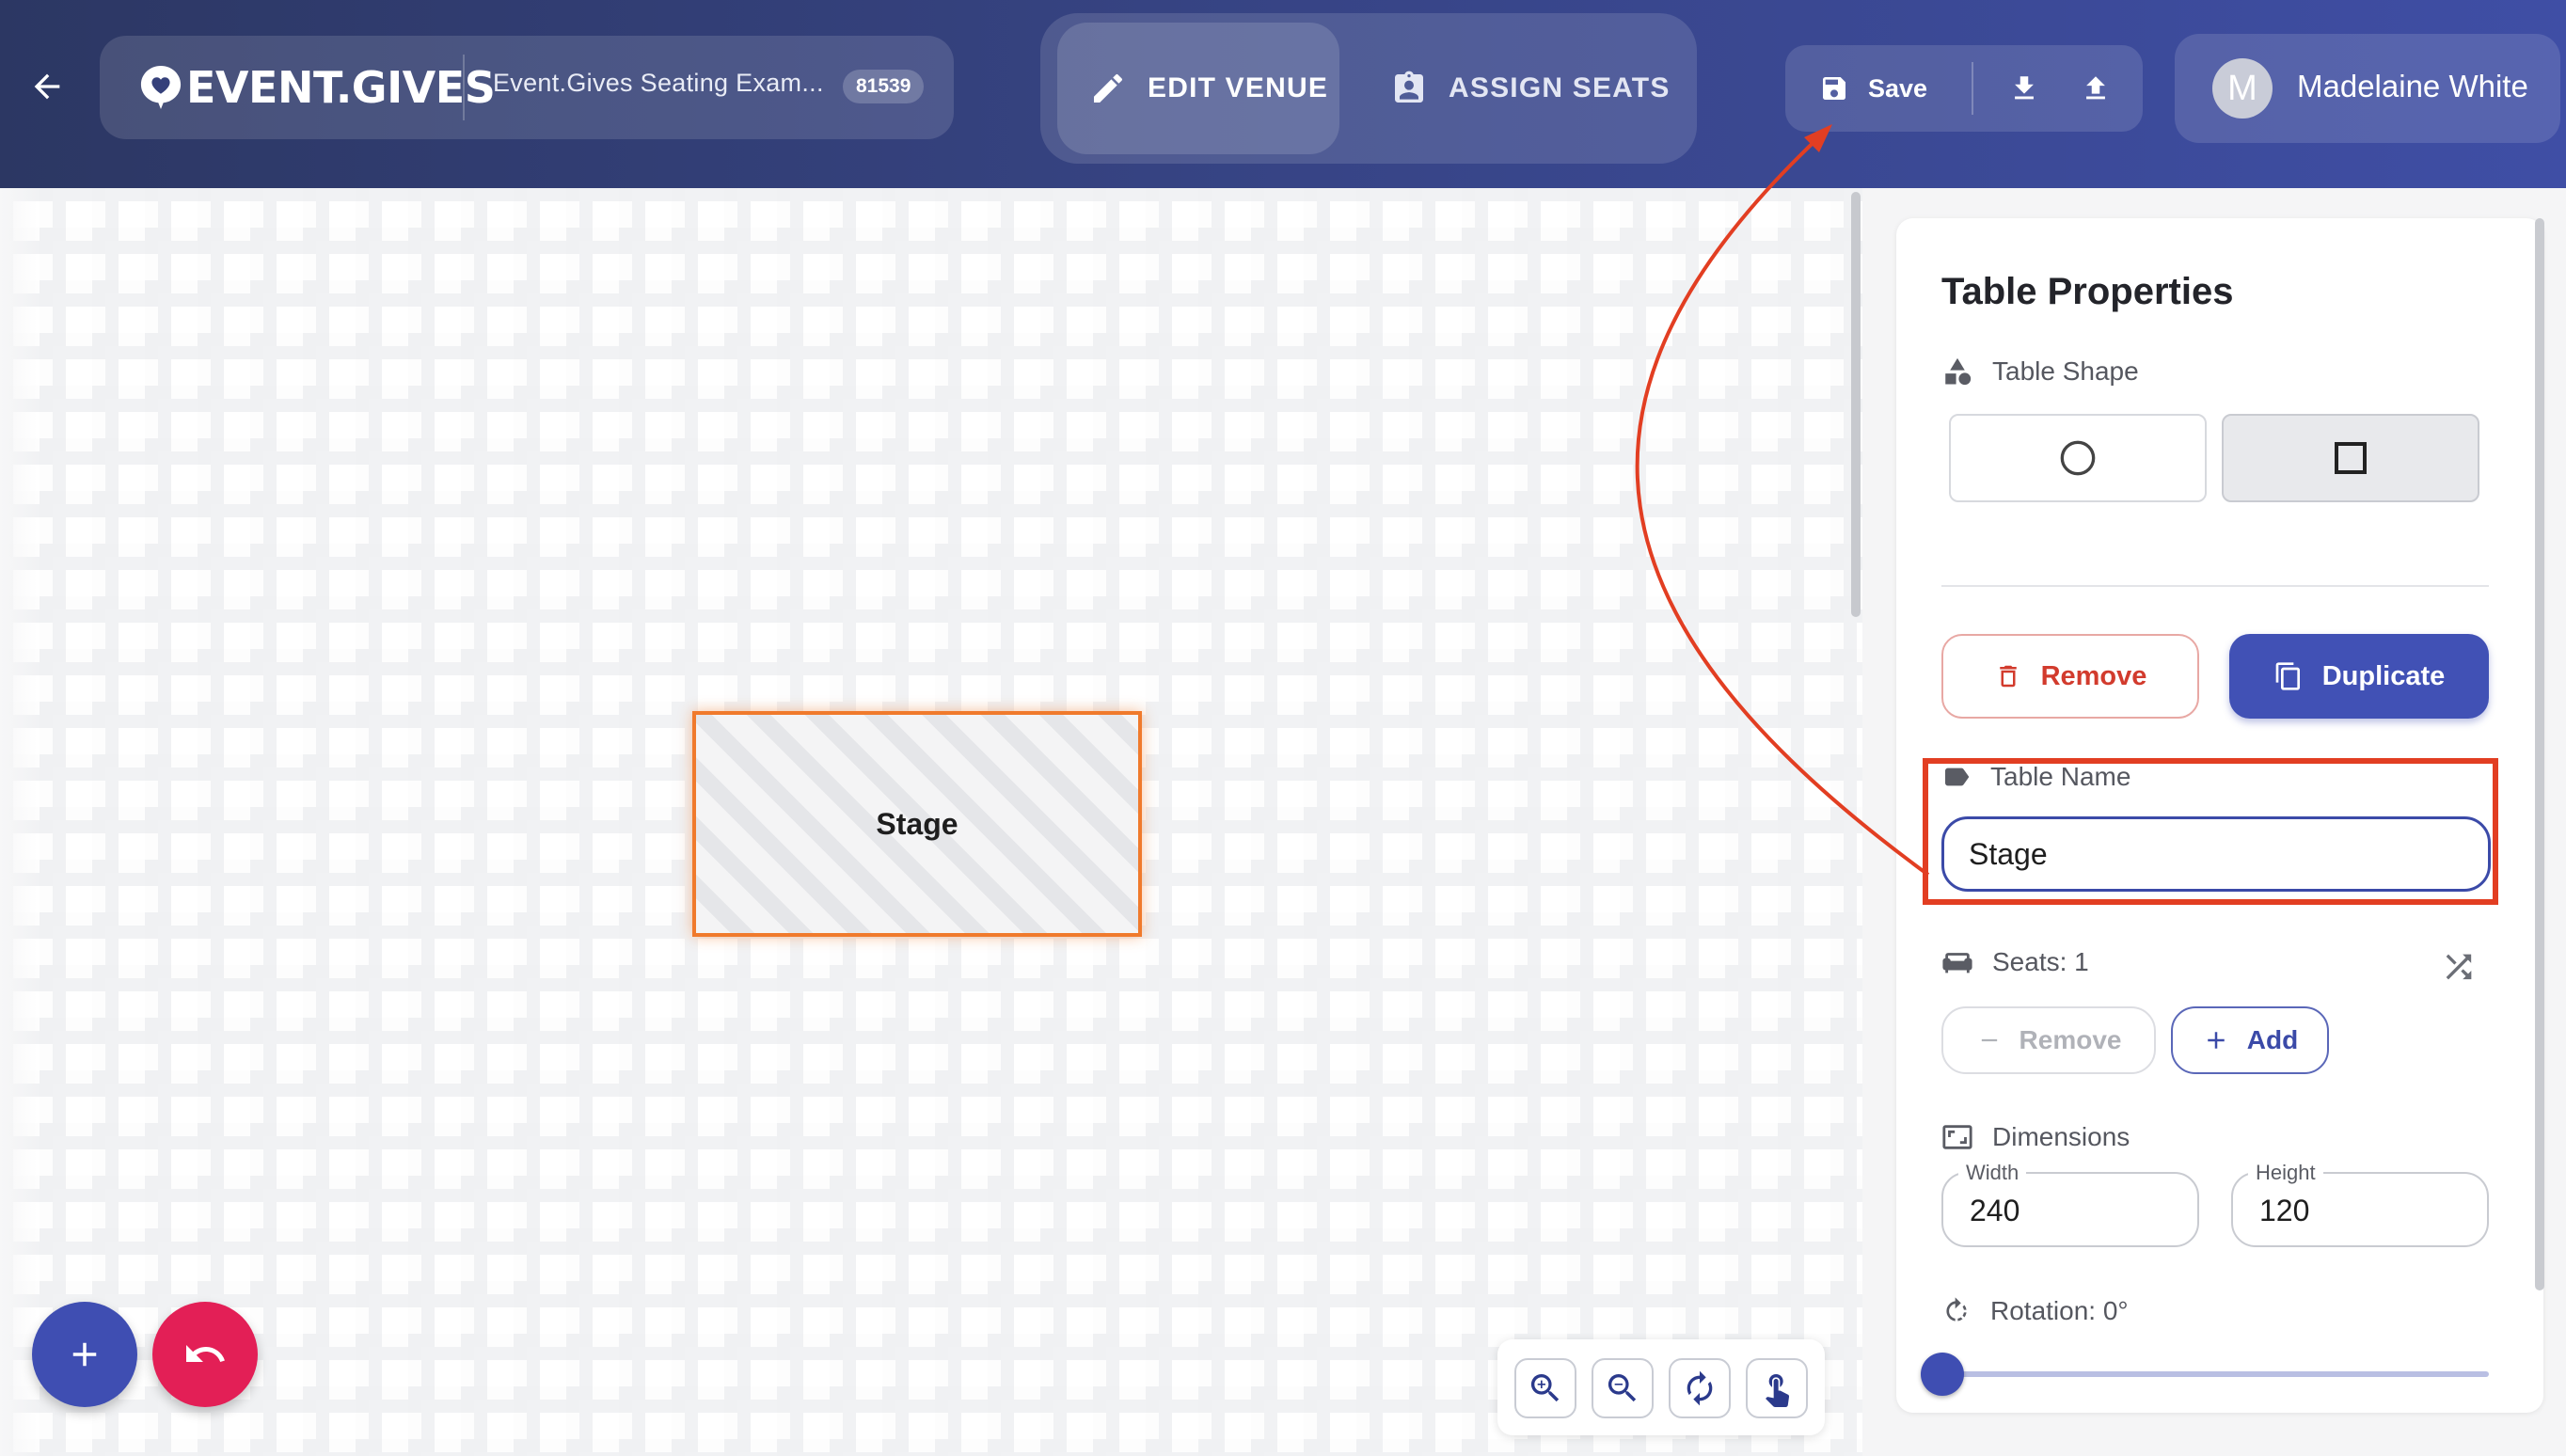  I want to click on panel-scrollbar, so click(2540, 754).